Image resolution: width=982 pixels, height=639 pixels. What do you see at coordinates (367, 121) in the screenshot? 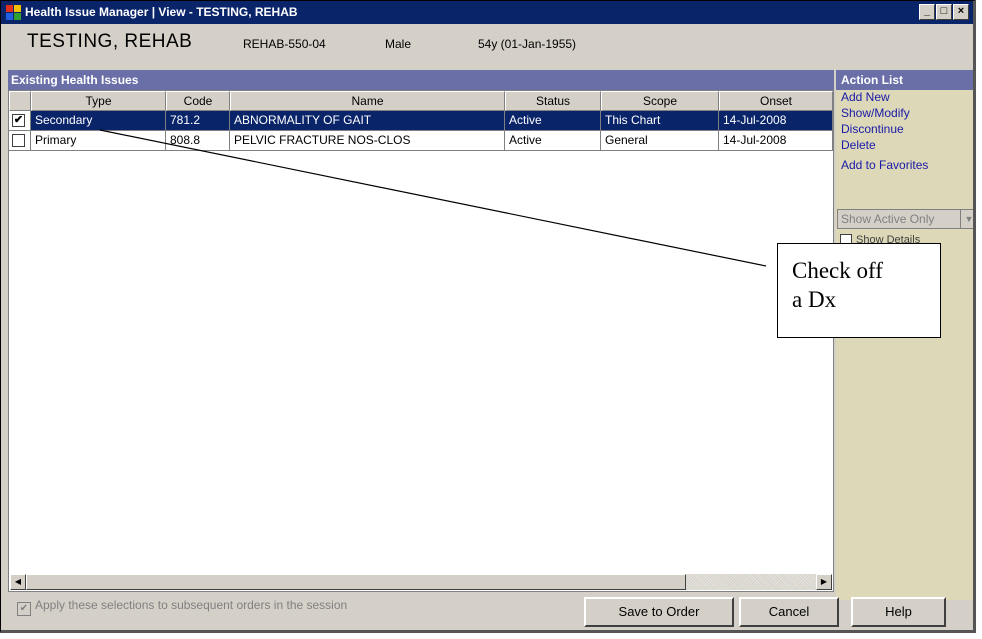
I see `cell-name: ABNORMALITY OF GAIT` at bounding box center [367, 121].